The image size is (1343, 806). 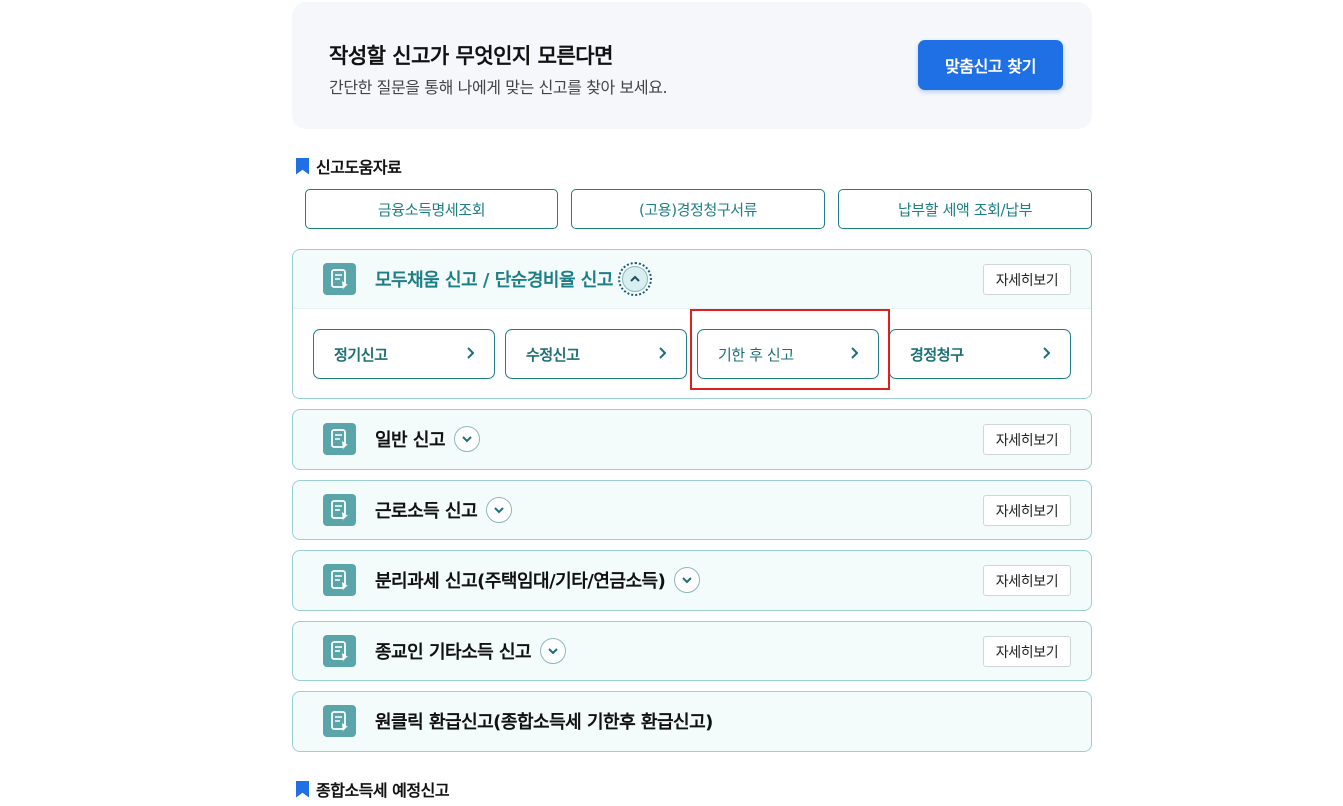 I want to click on card-header: 종교인 기타소득 신고 자세히보기, so click(x=692, y=651).